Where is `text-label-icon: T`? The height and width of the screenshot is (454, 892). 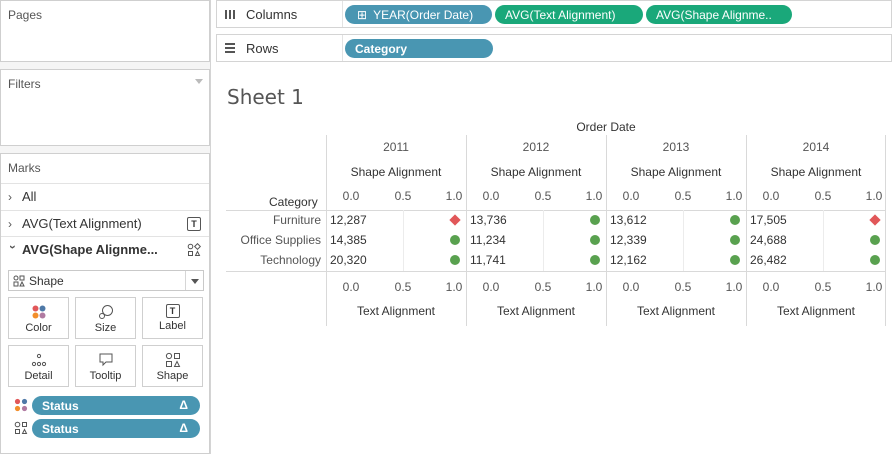
text-label-icon: T is located at coordinates (194, 224).